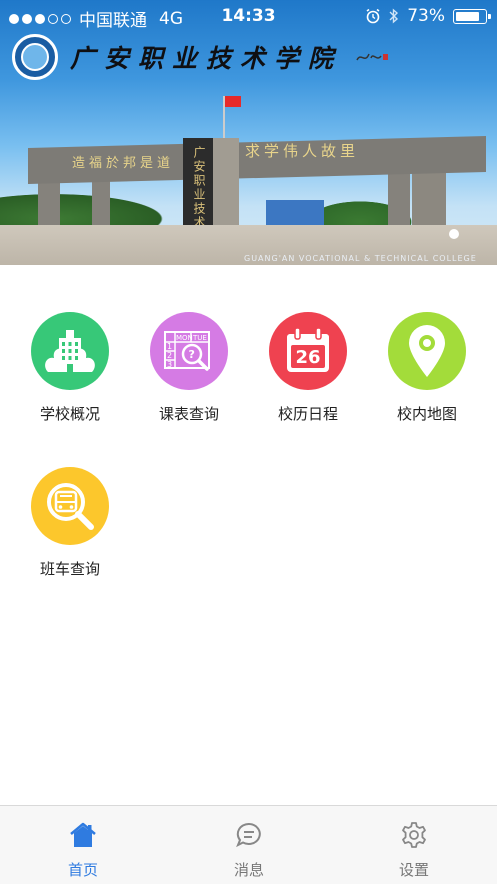  Describe the element at coordinates (199, 338) in the screenshot. I see `timetable-tue-text: TUE` at that location.